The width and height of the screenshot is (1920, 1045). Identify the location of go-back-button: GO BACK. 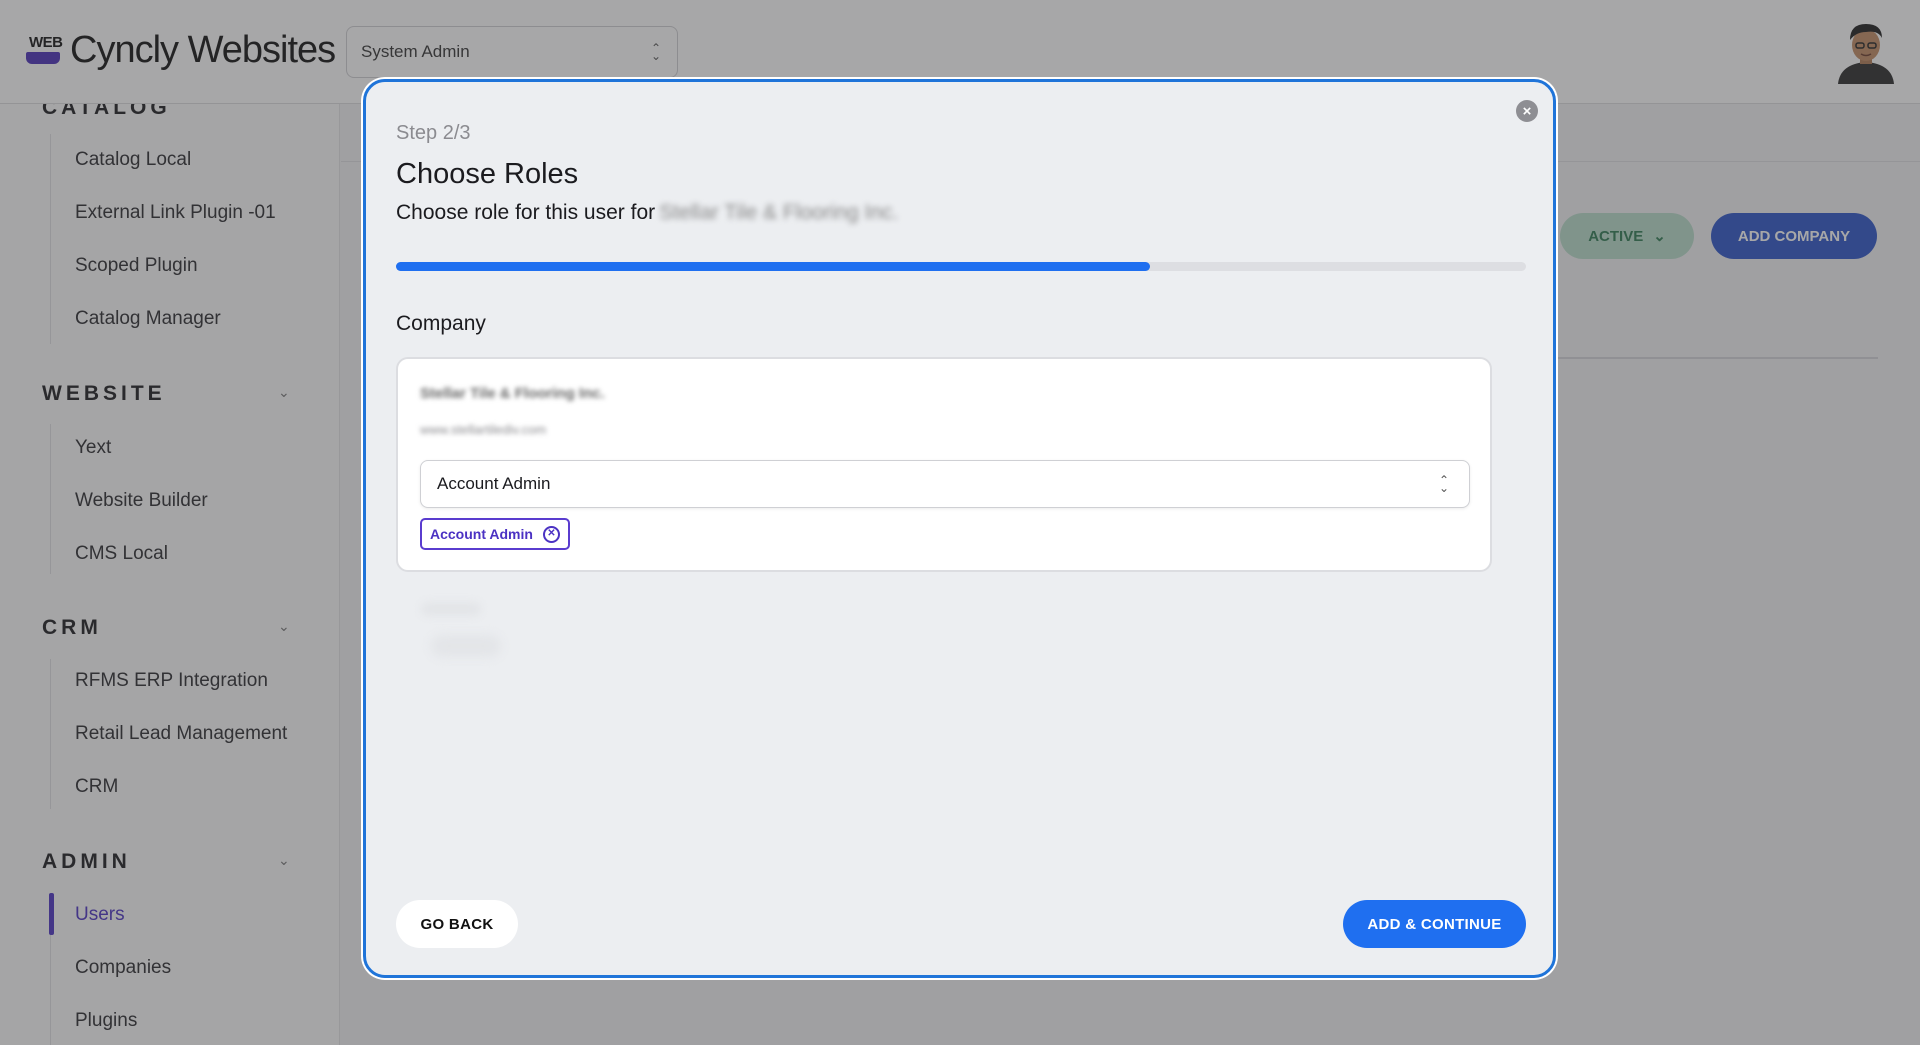
(457, 924).